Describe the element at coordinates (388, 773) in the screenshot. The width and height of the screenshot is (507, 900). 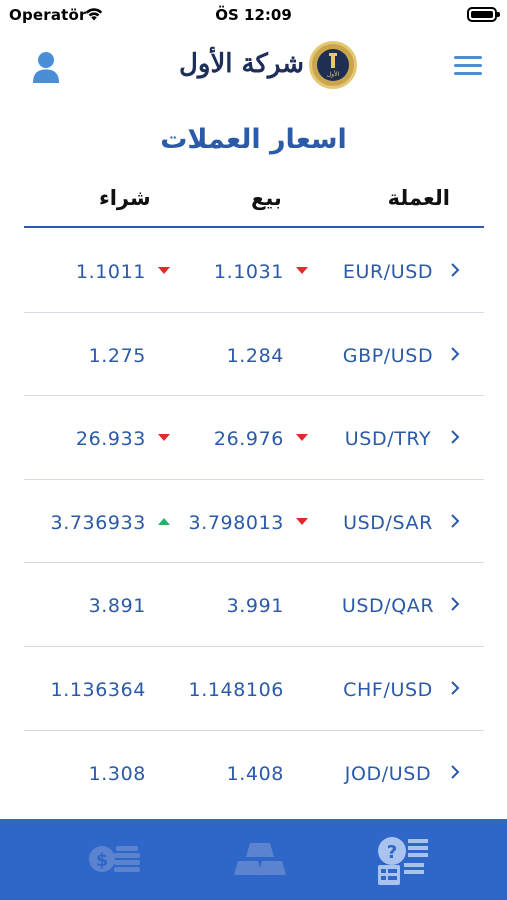
I see `currency-pair: JOD/USD` at that location.